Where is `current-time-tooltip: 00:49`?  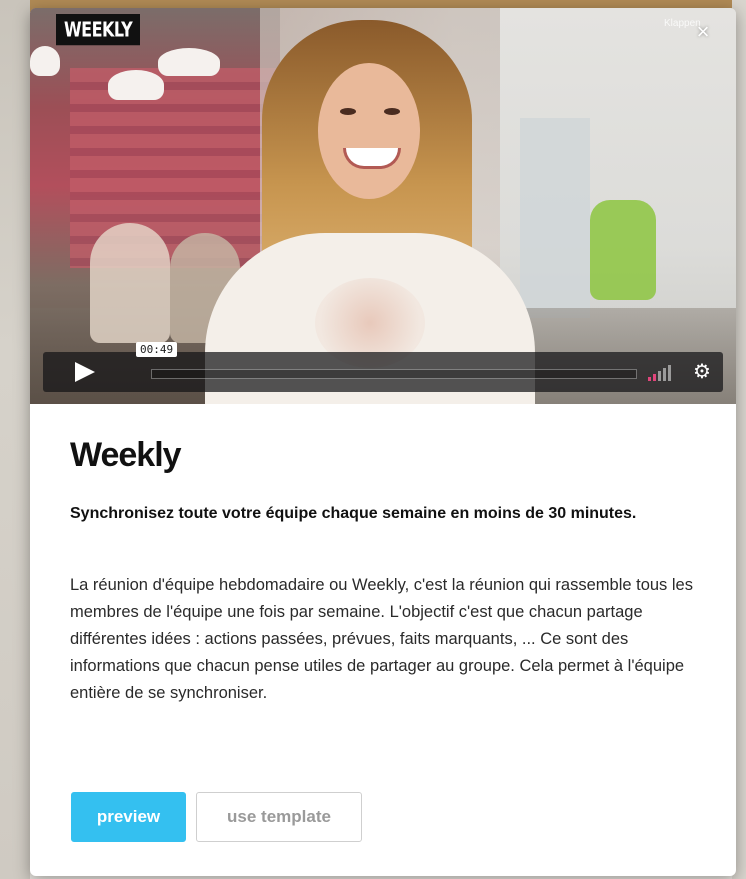 current-time-tooltip: 00:49 is located at coordinates (157, 349).